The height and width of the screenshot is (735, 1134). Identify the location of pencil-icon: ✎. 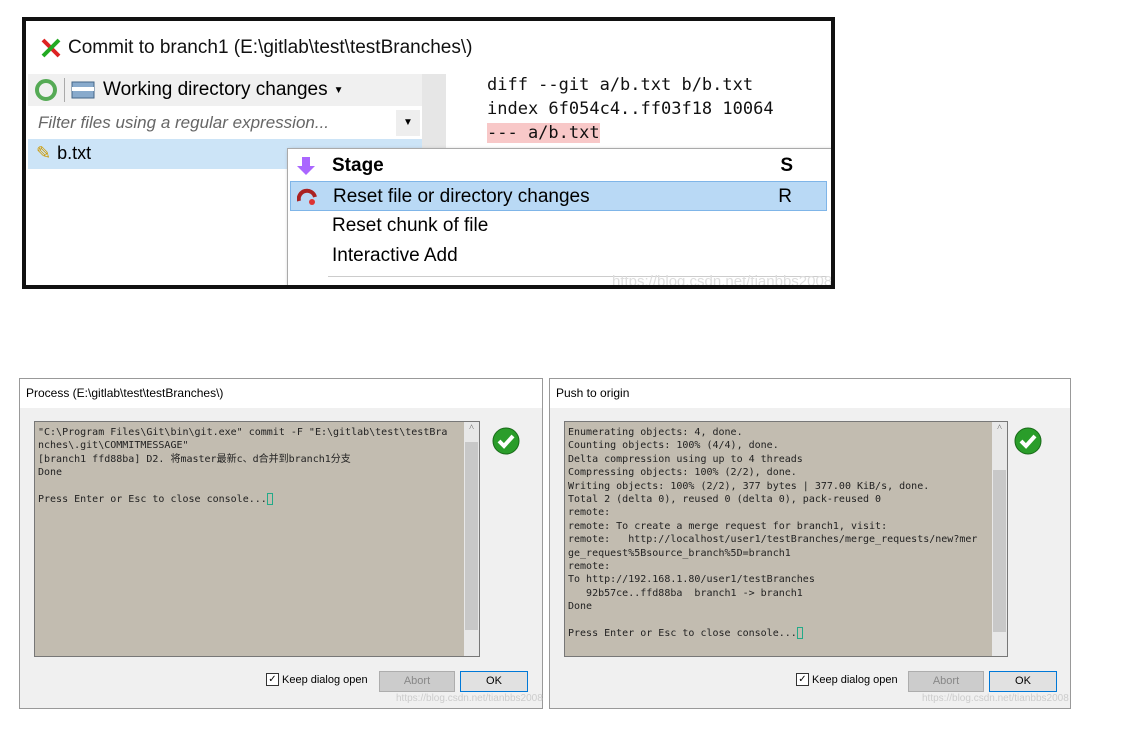
(44, 153).